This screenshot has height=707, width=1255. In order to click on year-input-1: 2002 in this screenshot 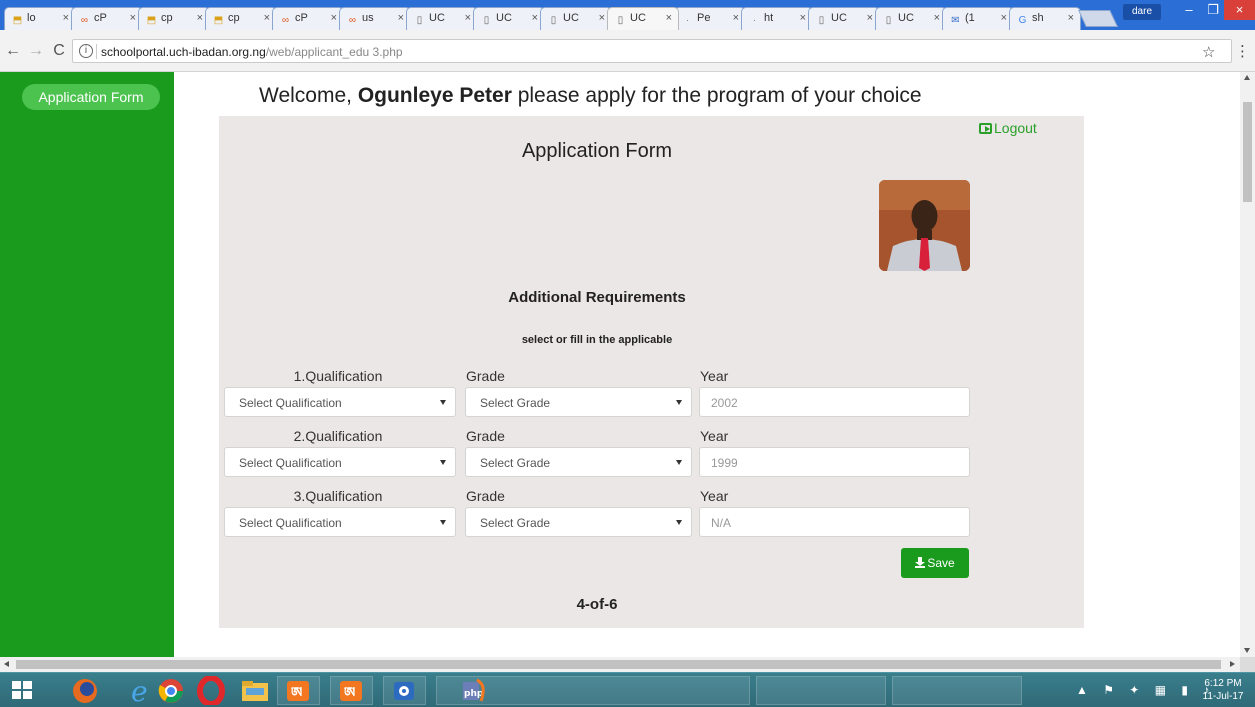, I will do `click(834, 402)`.